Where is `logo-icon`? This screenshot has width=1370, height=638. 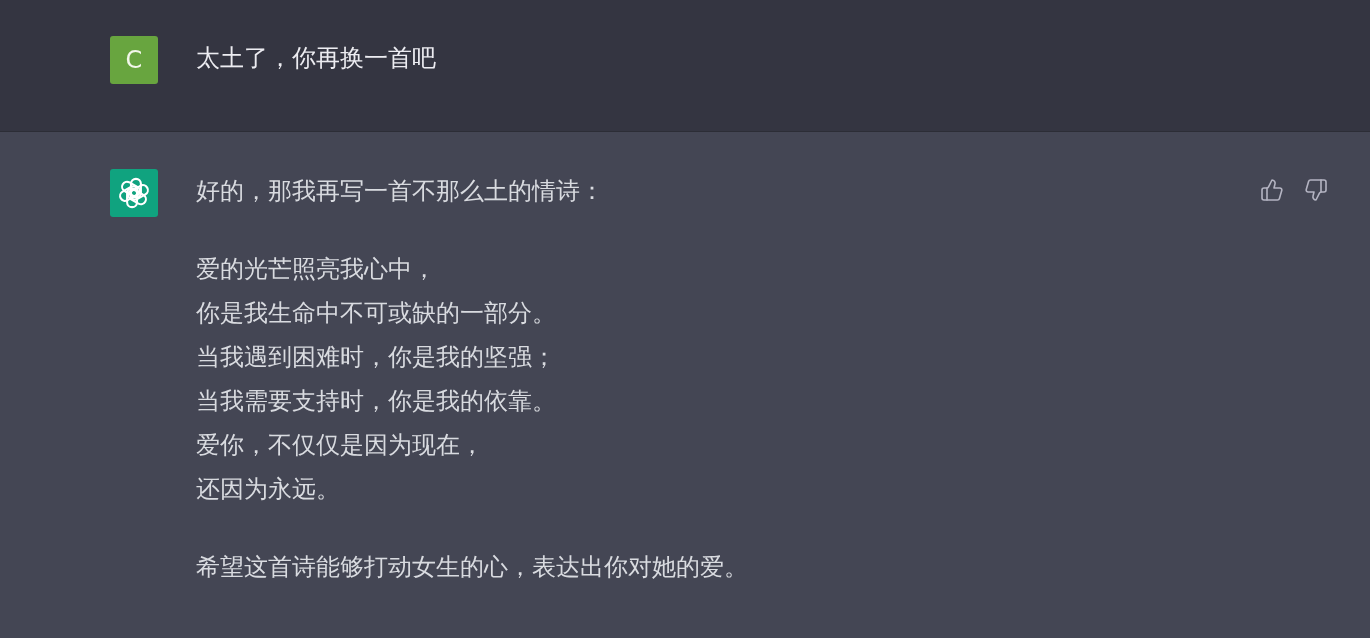
logo-icon is located at coordinates (134, 193).